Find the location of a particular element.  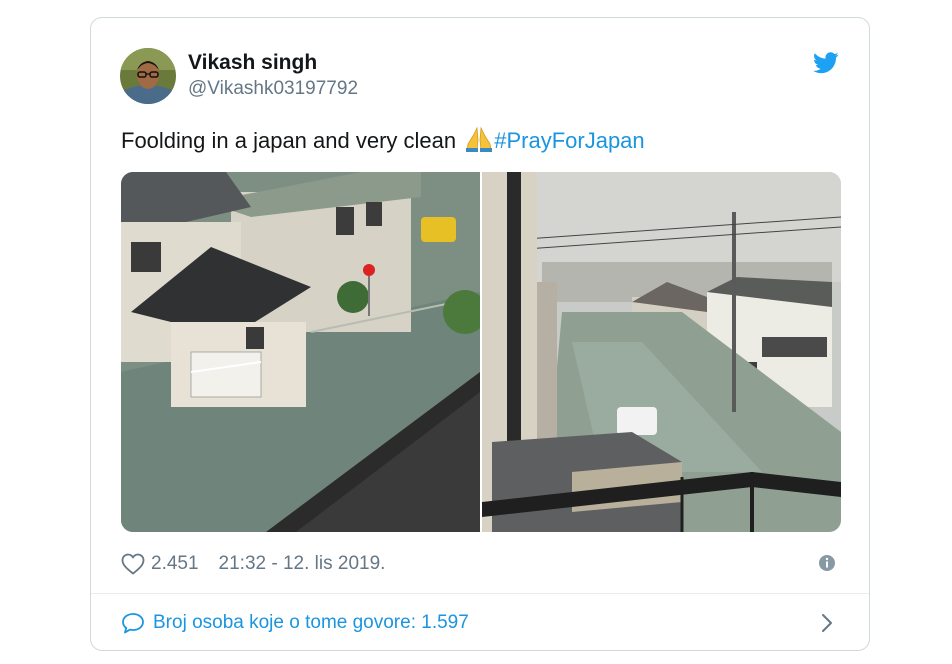

tweet-meta: 2.451 21:32 - 12. lis 2019. is located at coordinates (253, 564).